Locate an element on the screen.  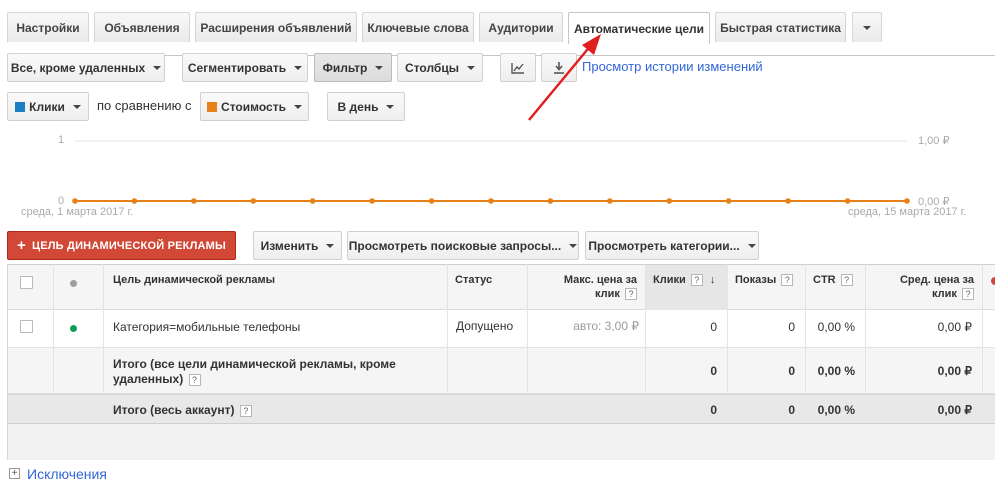
total-account-label: Итого (весь аккаунт) ? is located at coordinates (182, 410).